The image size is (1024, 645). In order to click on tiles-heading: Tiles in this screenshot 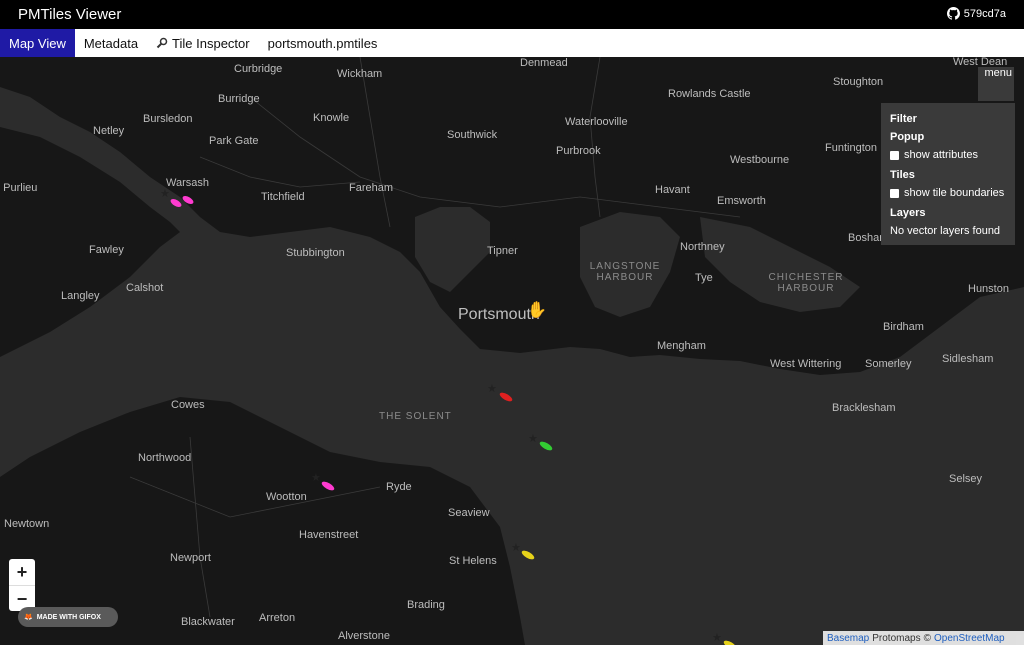, I will do `click(902, 175)`.